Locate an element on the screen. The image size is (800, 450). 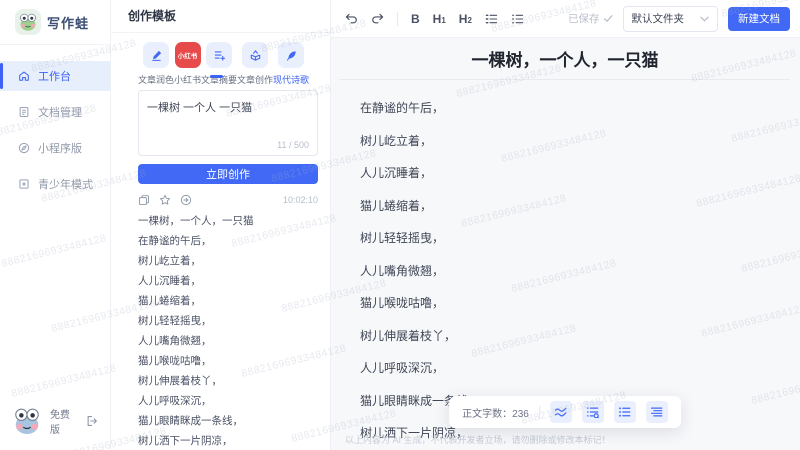
paragraph: 人儿嘴角微翘， is located at coordinates (402, 270).